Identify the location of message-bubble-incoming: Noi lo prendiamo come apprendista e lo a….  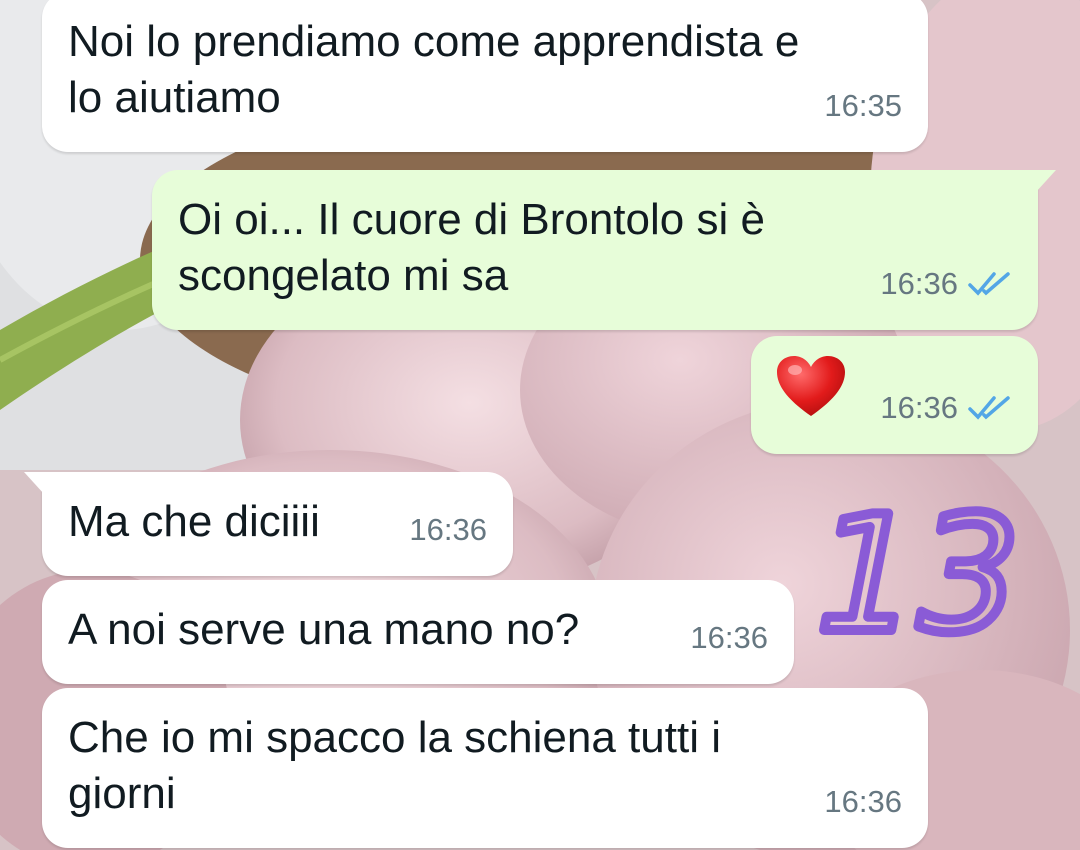
(485, 76).